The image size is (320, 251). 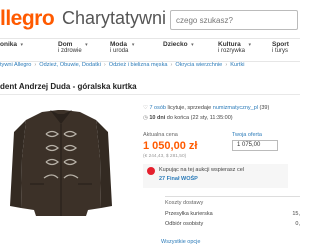 What do you see at coordinates (255, 145) in the screenshot?
I see `offer-input: 1 075,00` at bounding box center [255, 145].